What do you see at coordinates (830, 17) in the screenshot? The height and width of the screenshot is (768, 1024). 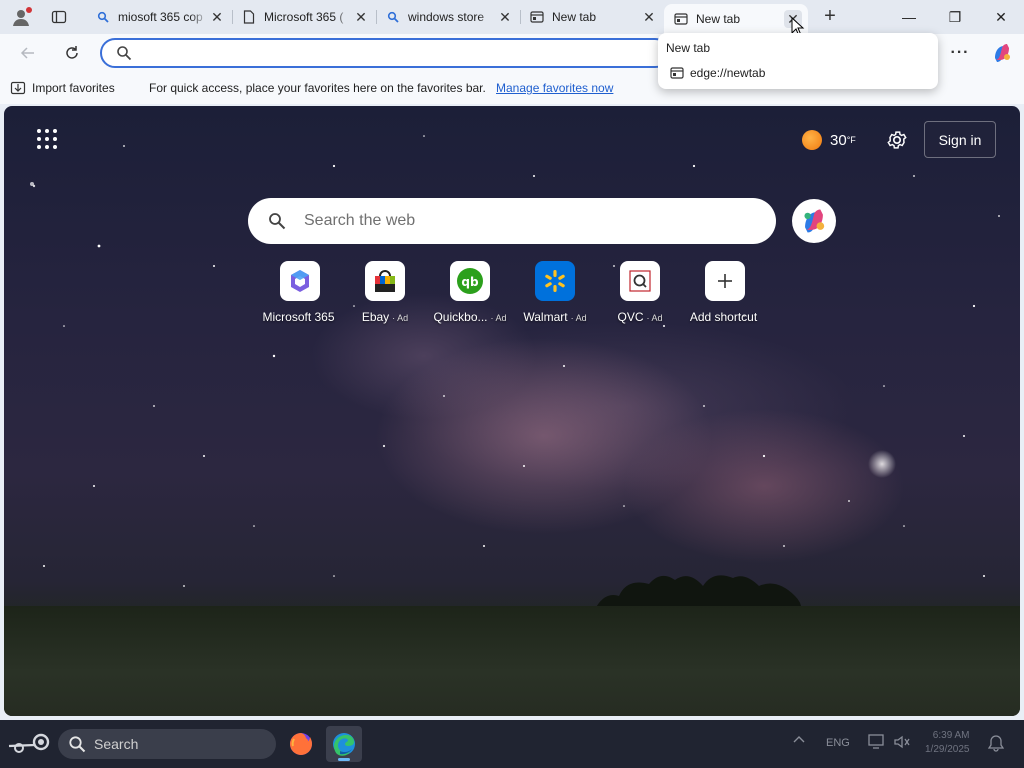 I see `new-tab-button: +` at bounding box center [830, 17].